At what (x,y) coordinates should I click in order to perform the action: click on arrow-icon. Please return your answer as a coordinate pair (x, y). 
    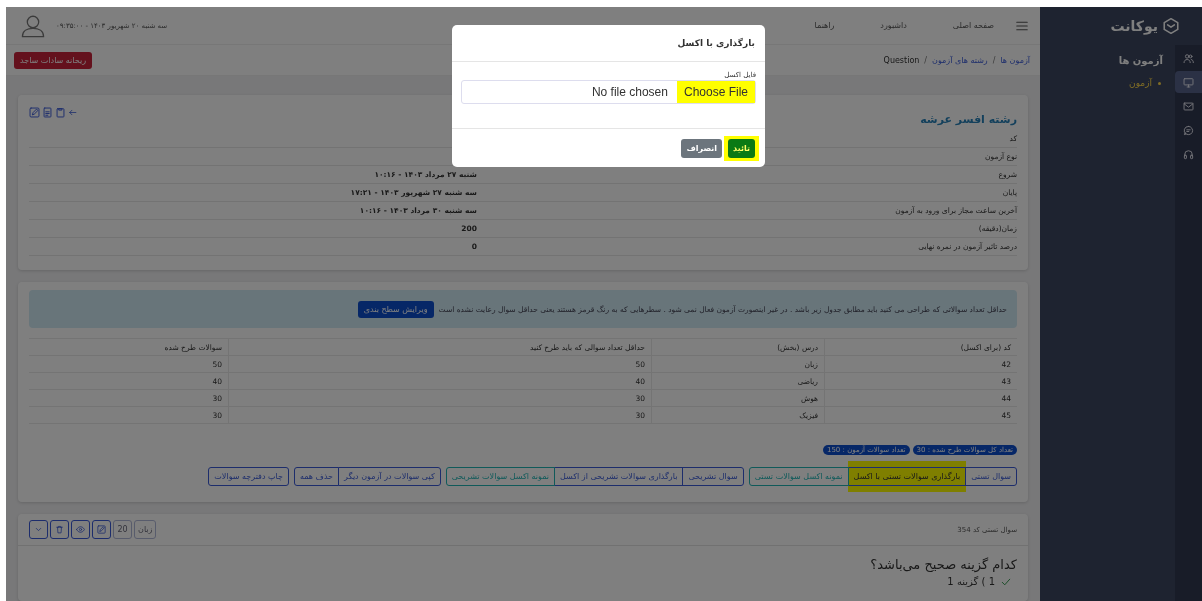
    Looking at the image, I should click on (72, 112).